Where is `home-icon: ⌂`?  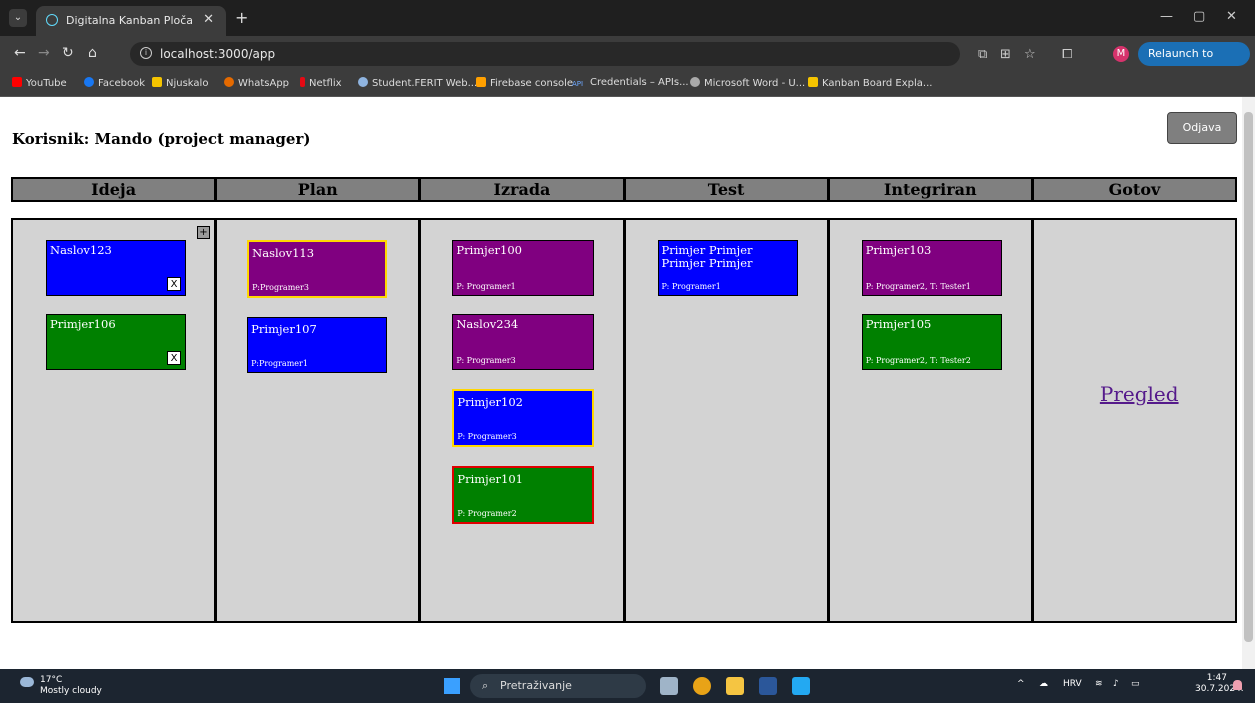 home-icon: ⌂ is located at coordinates (92, 53).